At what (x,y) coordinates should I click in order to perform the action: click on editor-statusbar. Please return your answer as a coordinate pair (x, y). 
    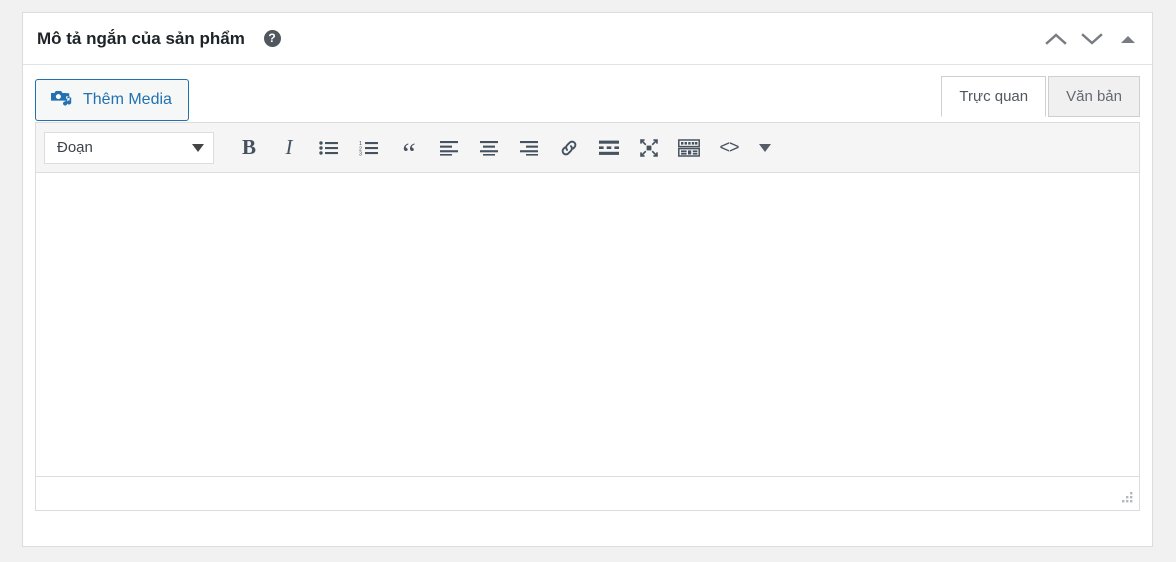
    Looking at the image, I should click on (587, 493).